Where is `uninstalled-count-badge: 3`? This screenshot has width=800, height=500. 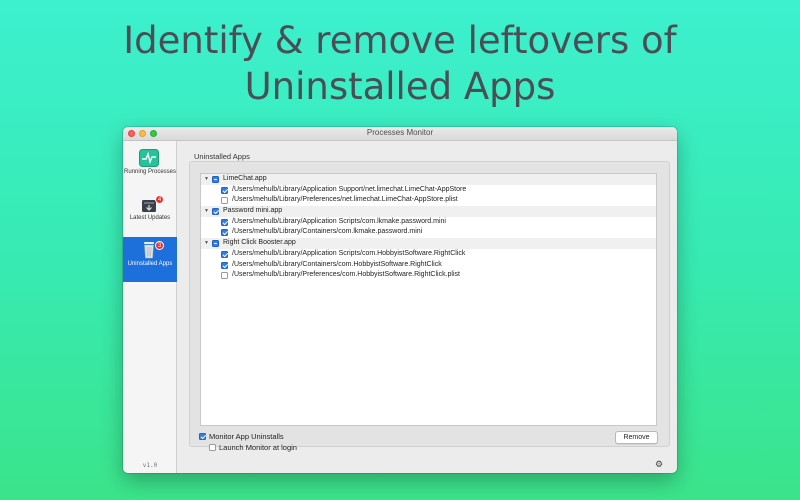 uninstalled-count-badge: 3 is located at coordinates (159, 245).